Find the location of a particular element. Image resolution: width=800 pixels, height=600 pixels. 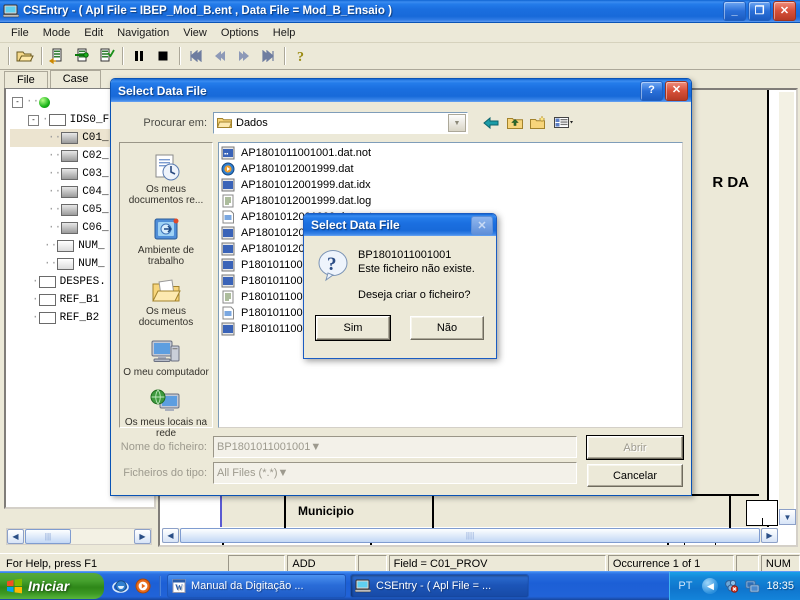

place-my-computer: O meu computador is located at coordinates (166, 356).